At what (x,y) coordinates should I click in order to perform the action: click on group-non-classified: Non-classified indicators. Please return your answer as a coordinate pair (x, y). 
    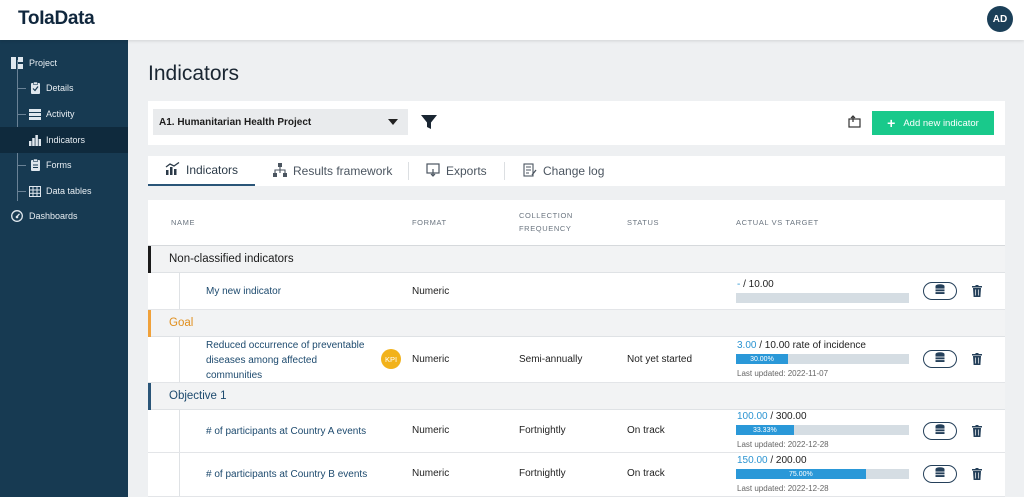
    Looking at the image, I should click on (576, 259).